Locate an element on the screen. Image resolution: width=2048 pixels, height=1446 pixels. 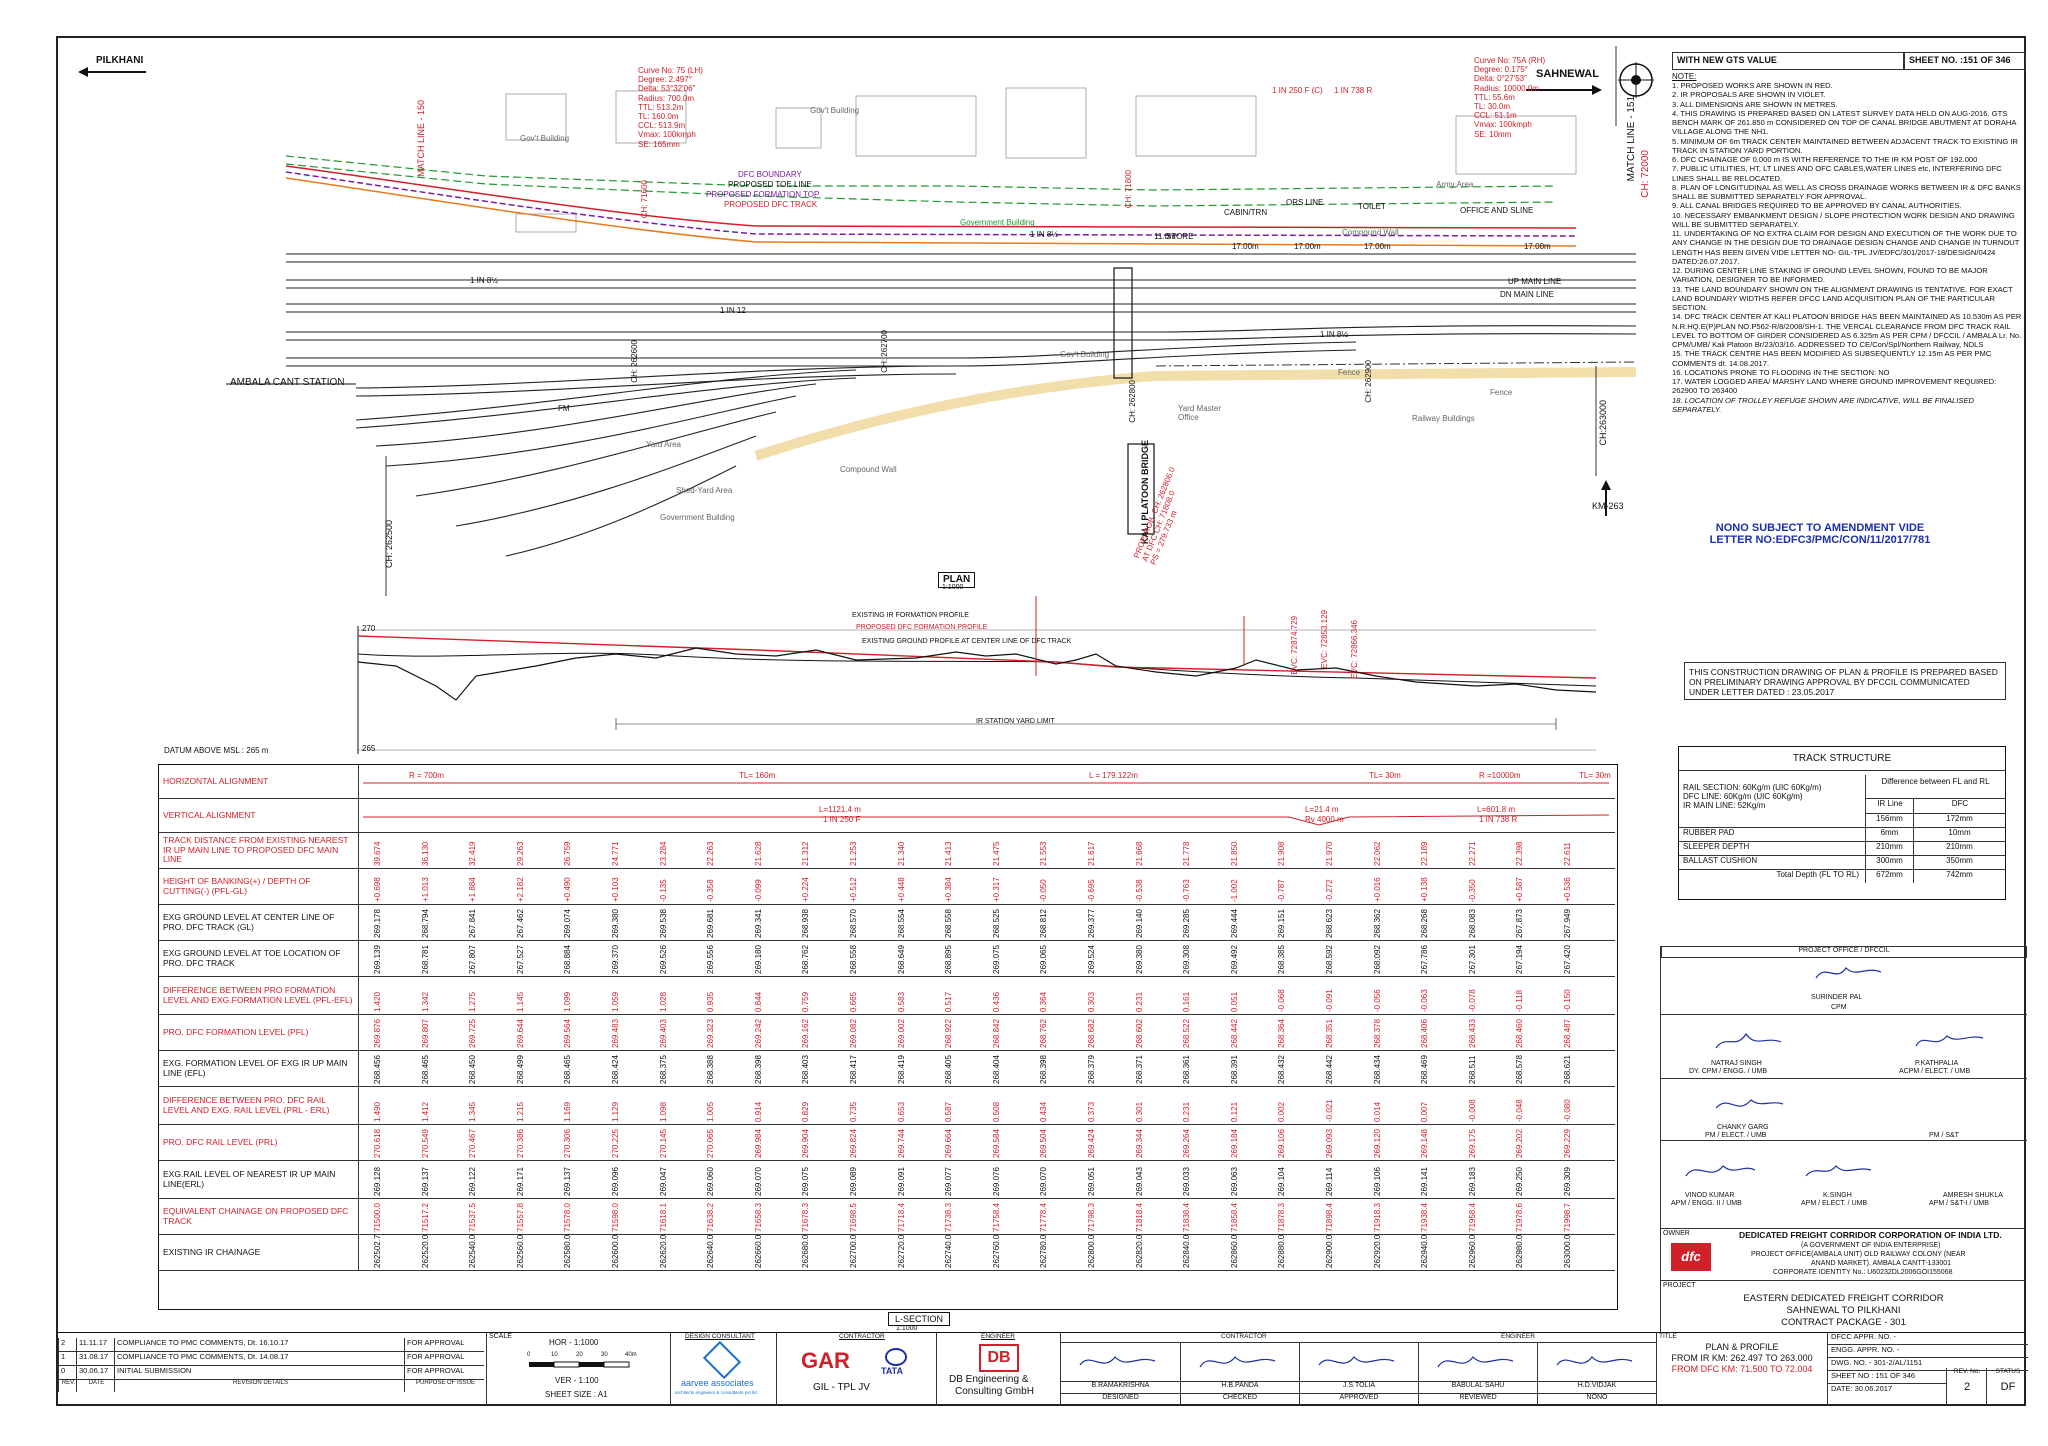
engineer-name-2: Consulting GmbH is located at coordinates (994, 1391).